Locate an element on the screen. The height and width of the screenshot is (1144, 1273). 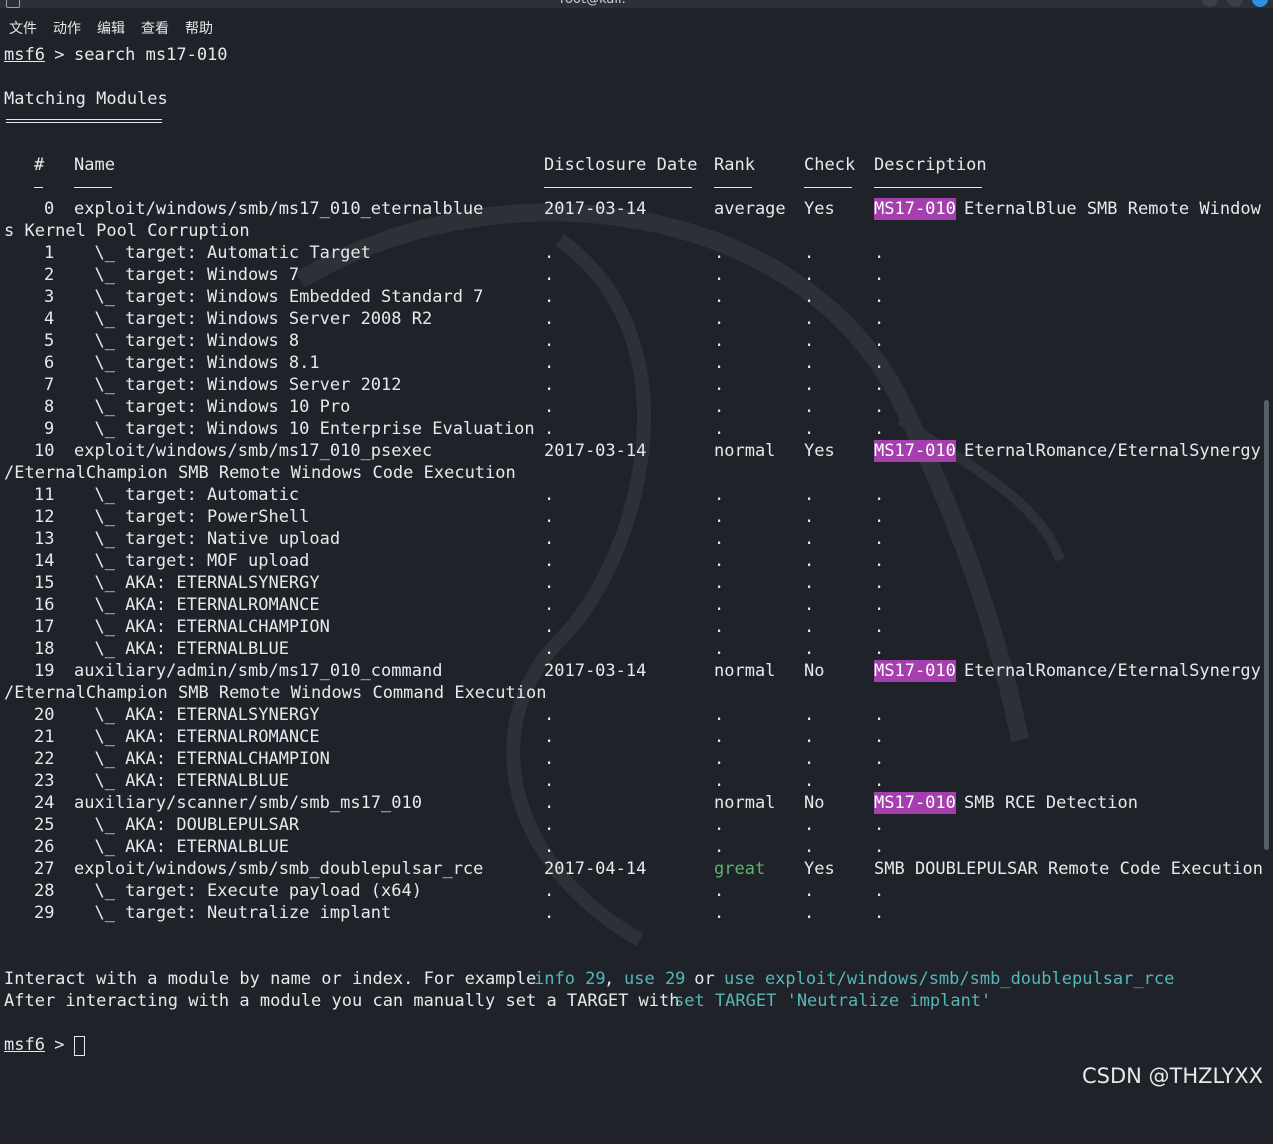
header-description-underline is located at coordinates (928, 187).